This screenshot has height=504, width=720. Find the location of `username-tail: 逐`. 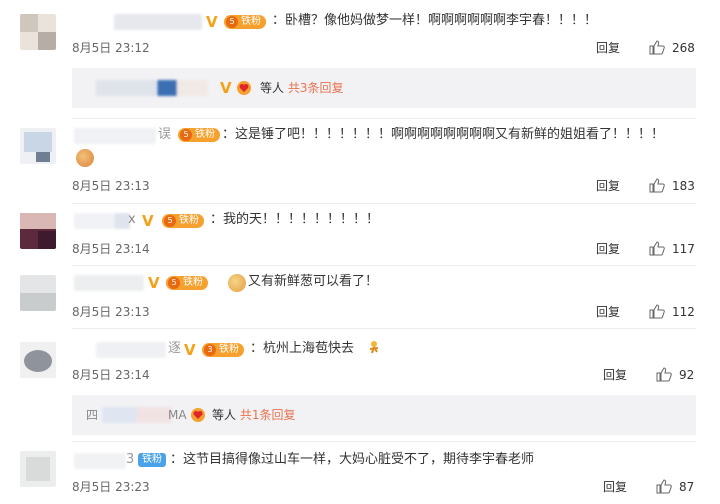

username-tail: 逐 is located at coordinates (175, 348).